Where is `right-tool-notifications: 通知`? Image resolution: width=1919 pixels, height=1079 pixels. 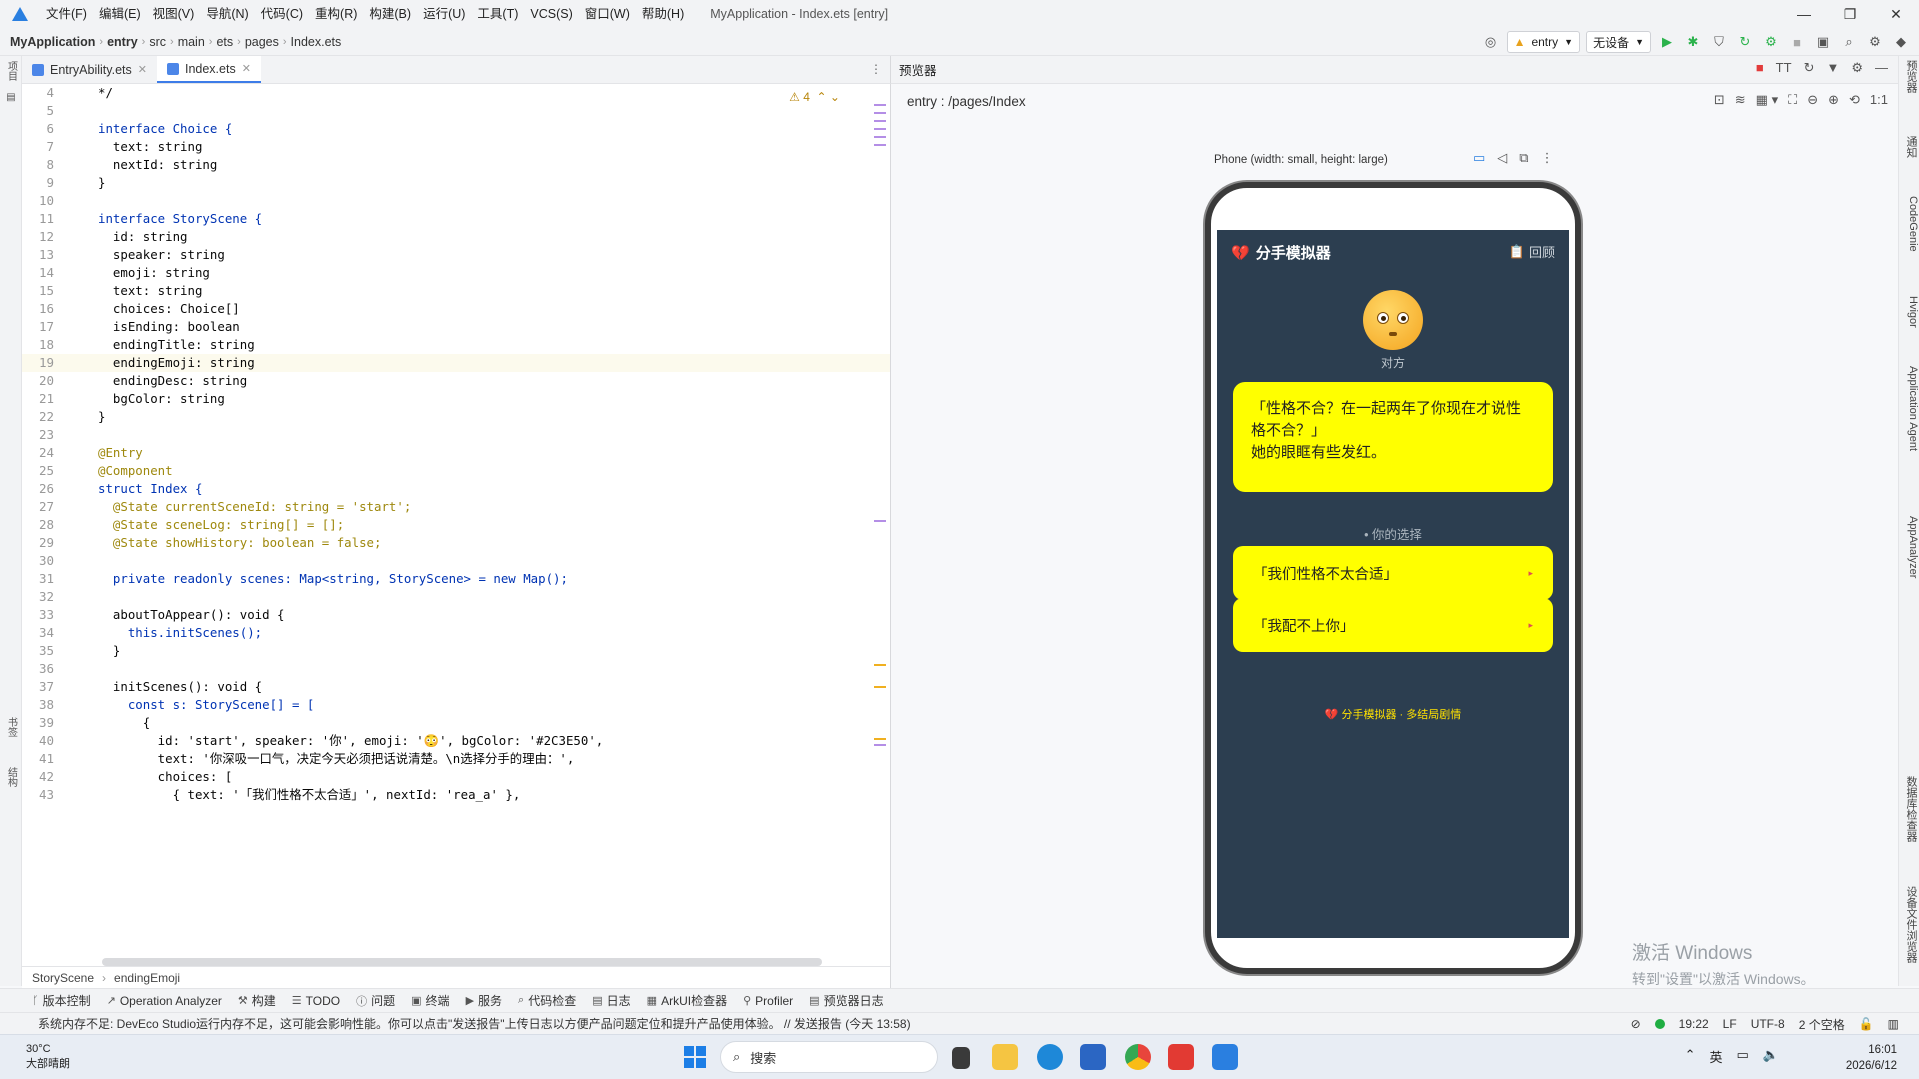
right-tool-notifications: 通知 is located at coordinates (1910, 147).